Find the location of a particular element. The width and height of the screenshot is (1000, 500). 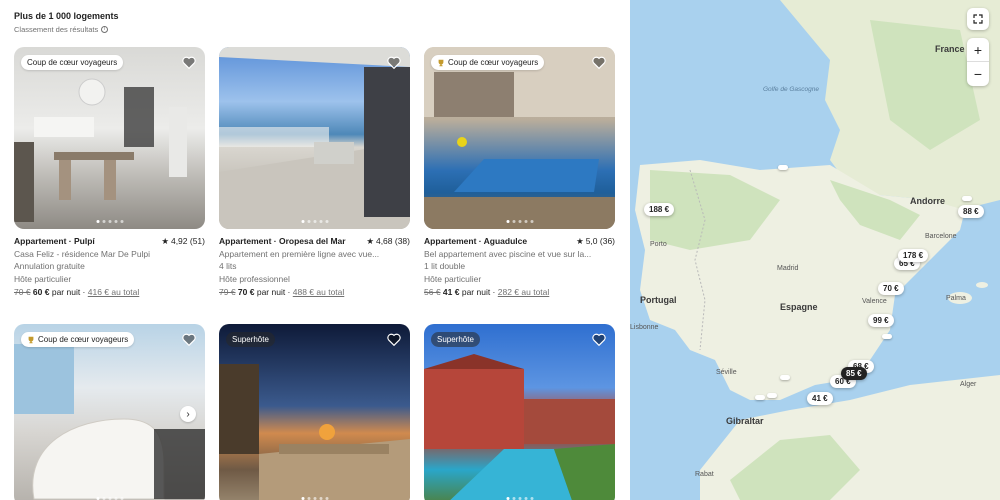

price: 41 € is located at coordinates (451, 291).